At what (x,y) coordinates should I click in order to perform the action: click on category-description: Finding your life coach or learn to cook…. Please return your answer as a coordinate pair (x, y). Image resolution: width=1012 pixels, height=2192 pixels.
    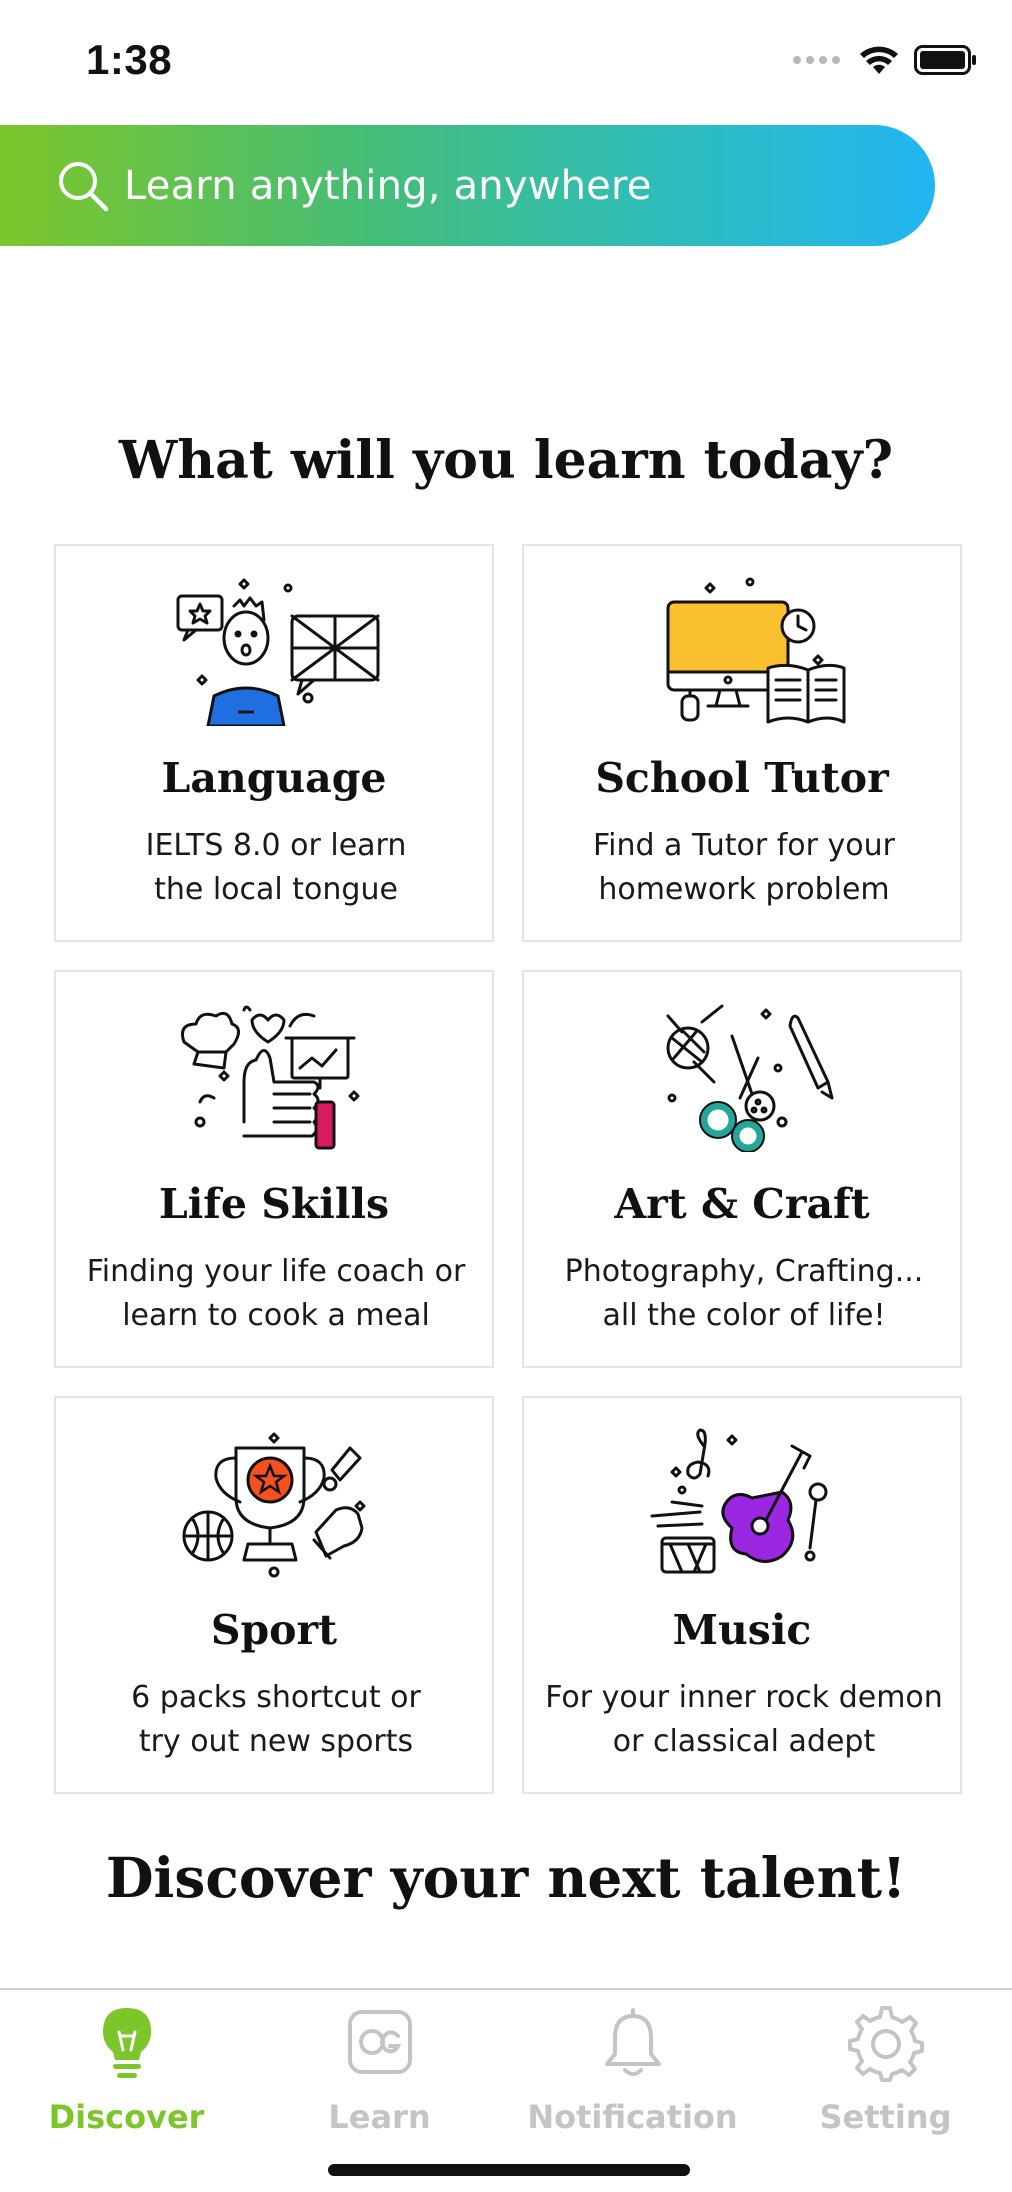
    Looking at the image, I should click on (276, 1293).